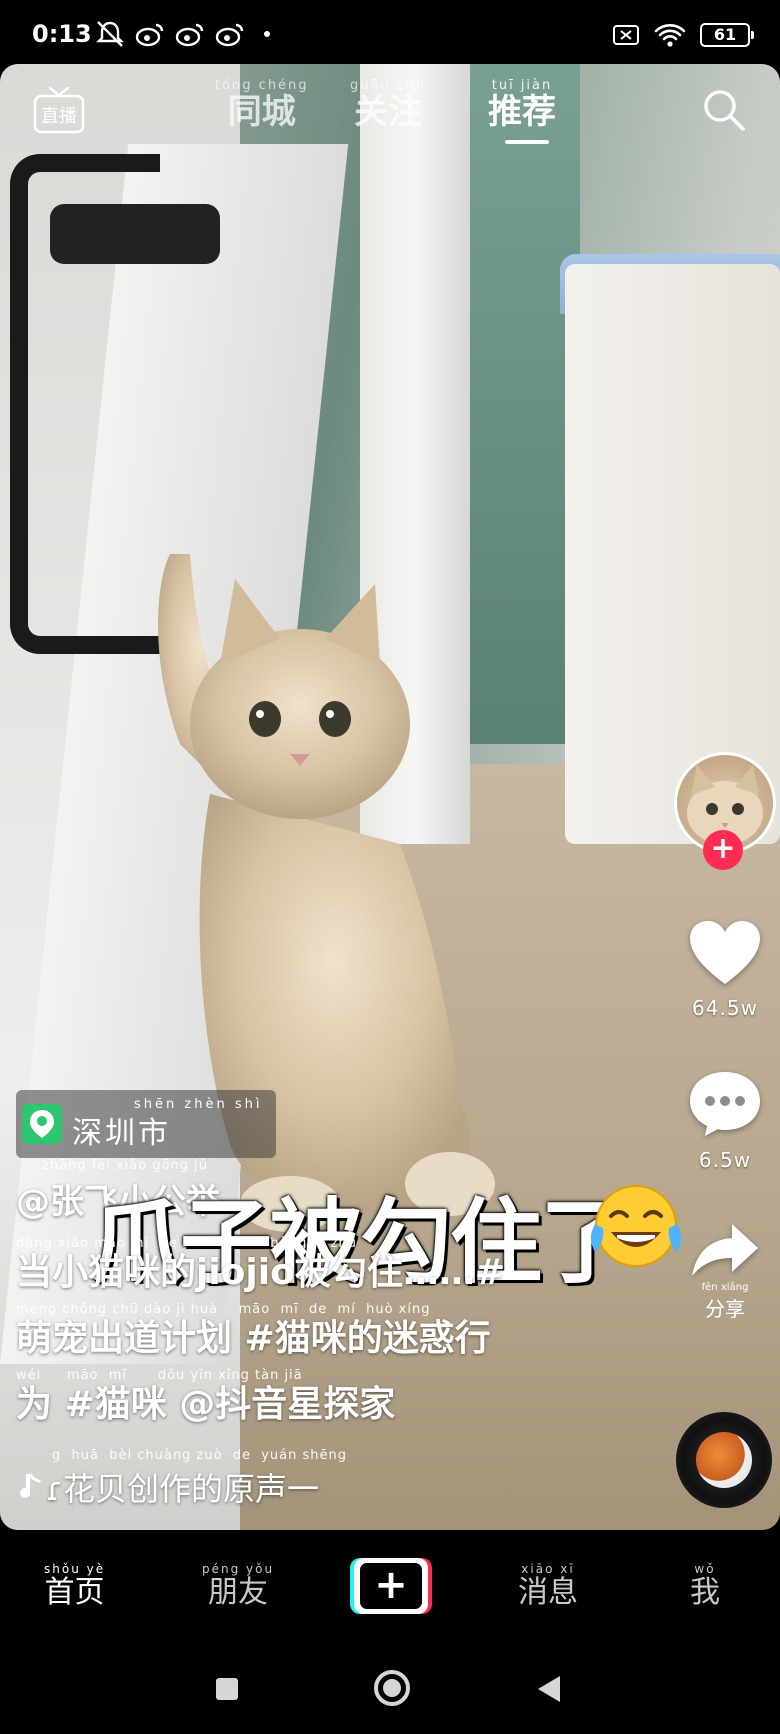  I want to click on tab-same-city: tóng chéng 同城, so click(262, 104).